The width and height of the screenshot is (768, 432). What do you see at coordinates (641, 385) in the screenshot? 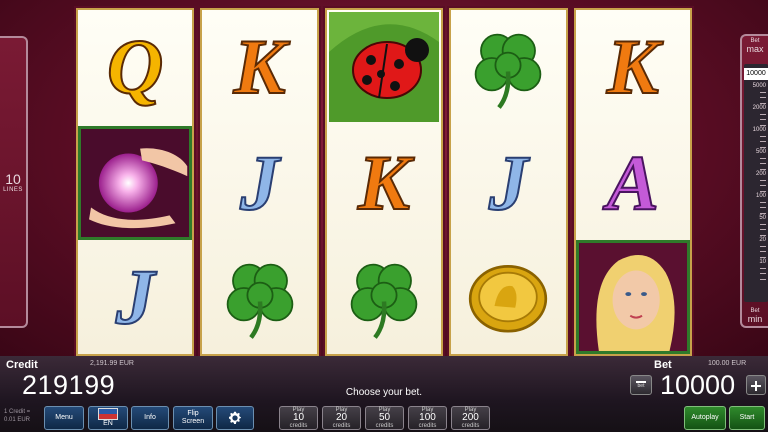
I see `bet-decrease-button: bet` at bounding box center [641, 385].